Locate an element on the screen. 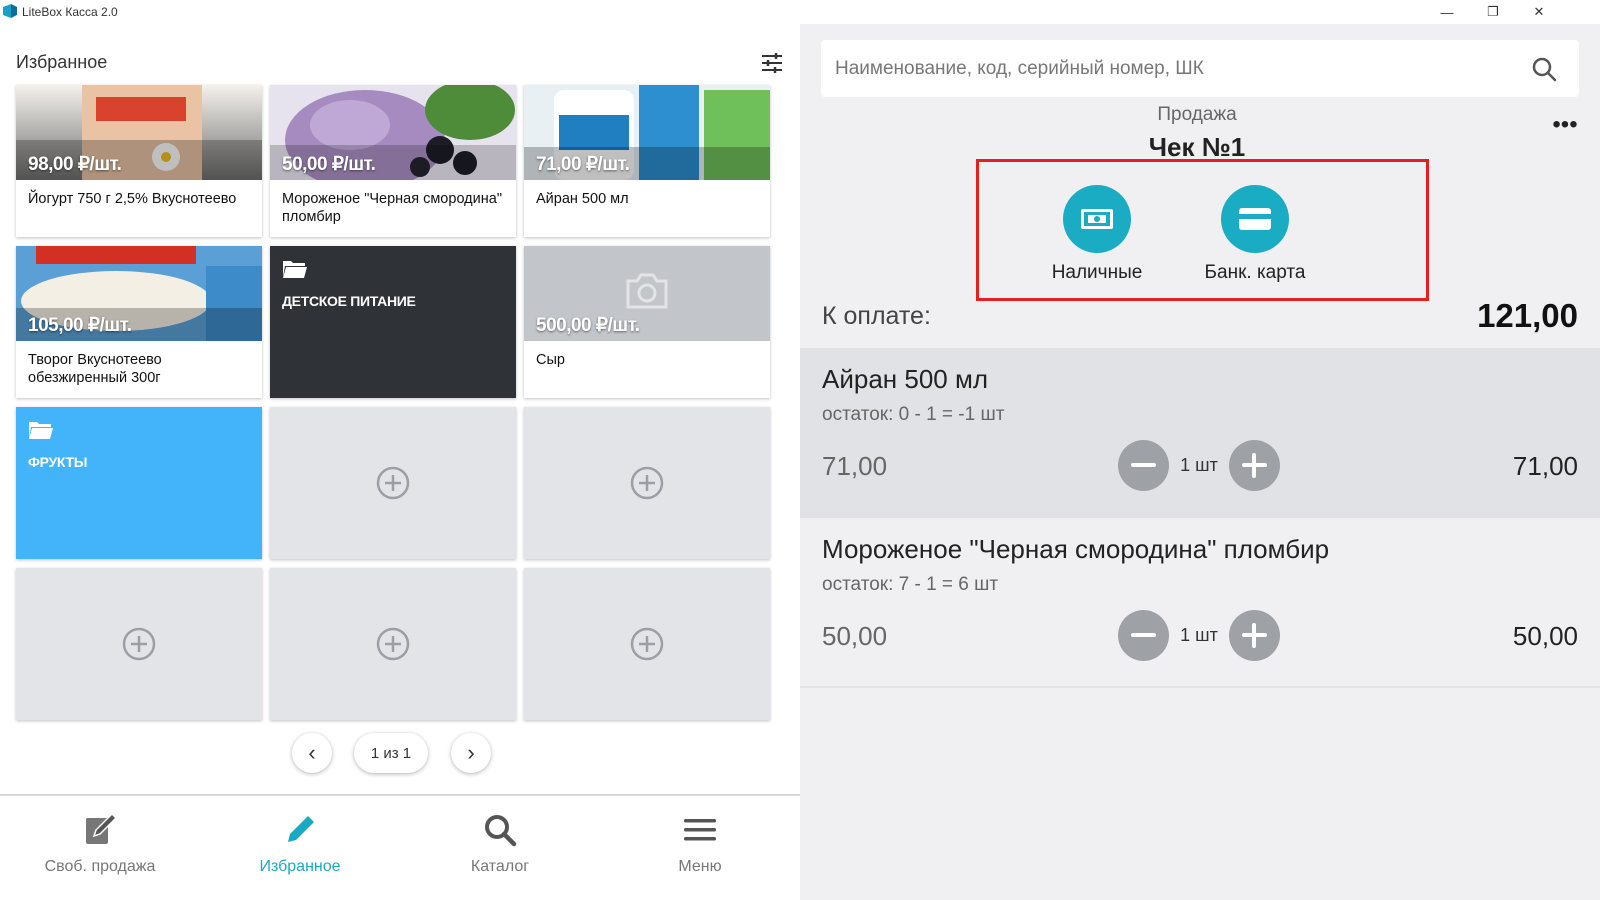 Image resolution: width=1600 pixels, height=900 pixels. pencil-icon is located at coordinates (301, 829).